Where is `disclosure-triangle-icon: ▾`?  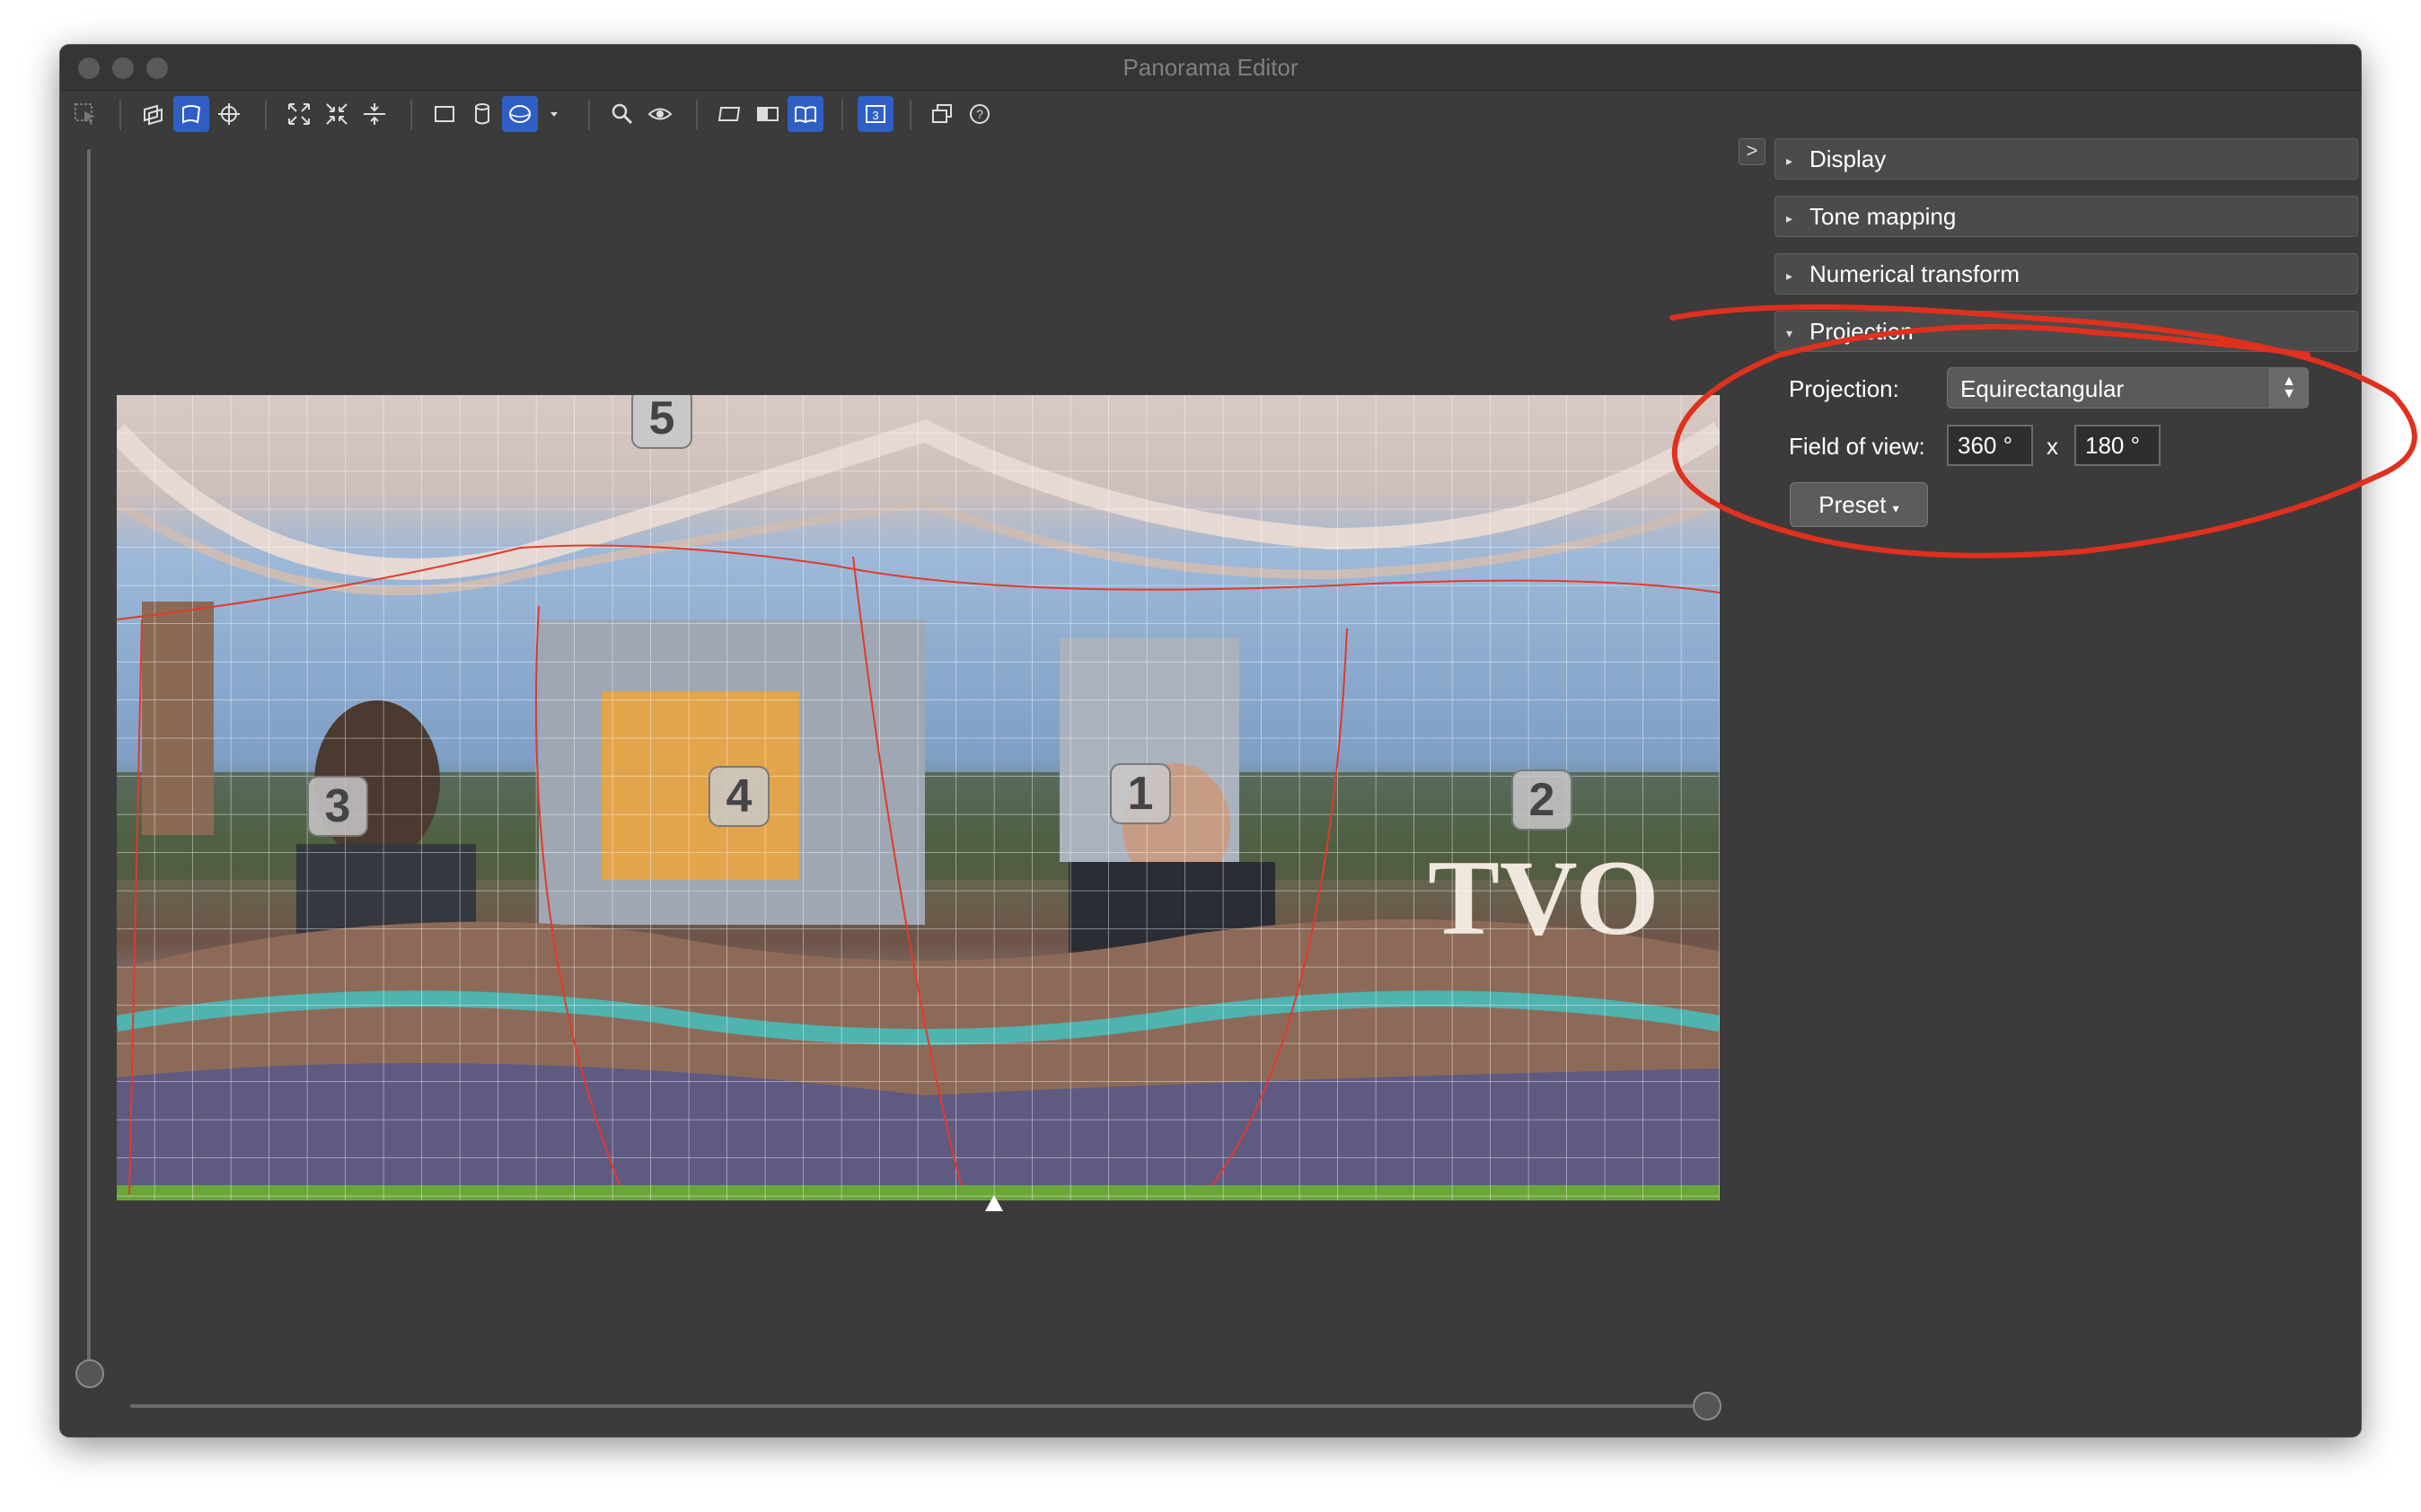
disclosure-triangle-icon: ▾ is located at coordinates (1789, 333).